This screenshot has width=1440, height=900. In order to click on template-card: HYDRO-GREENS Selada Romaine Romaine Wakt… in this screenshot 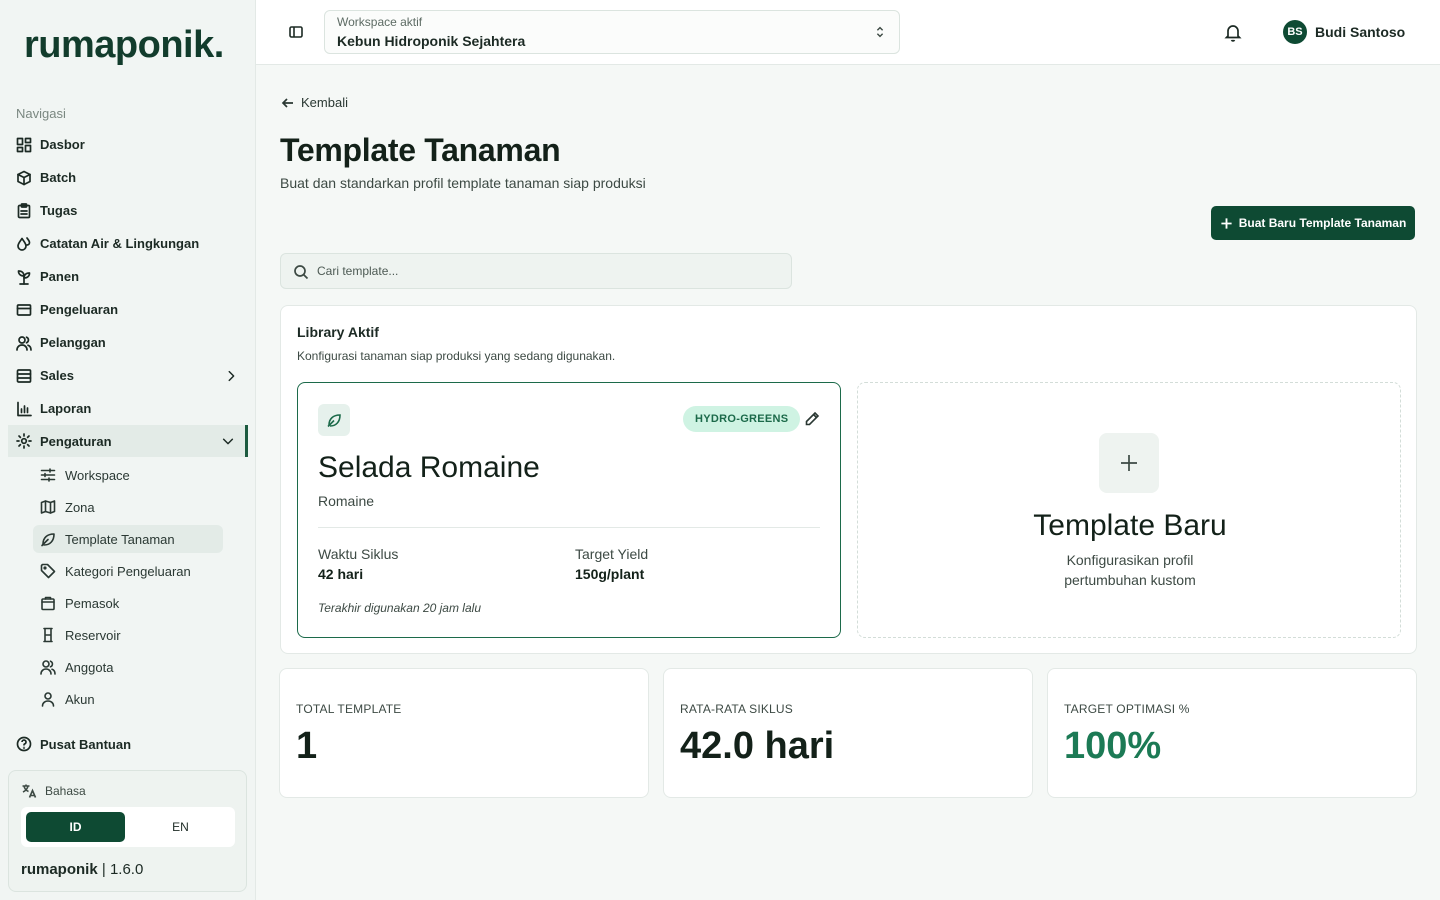, I will do `click(569, 510)`.